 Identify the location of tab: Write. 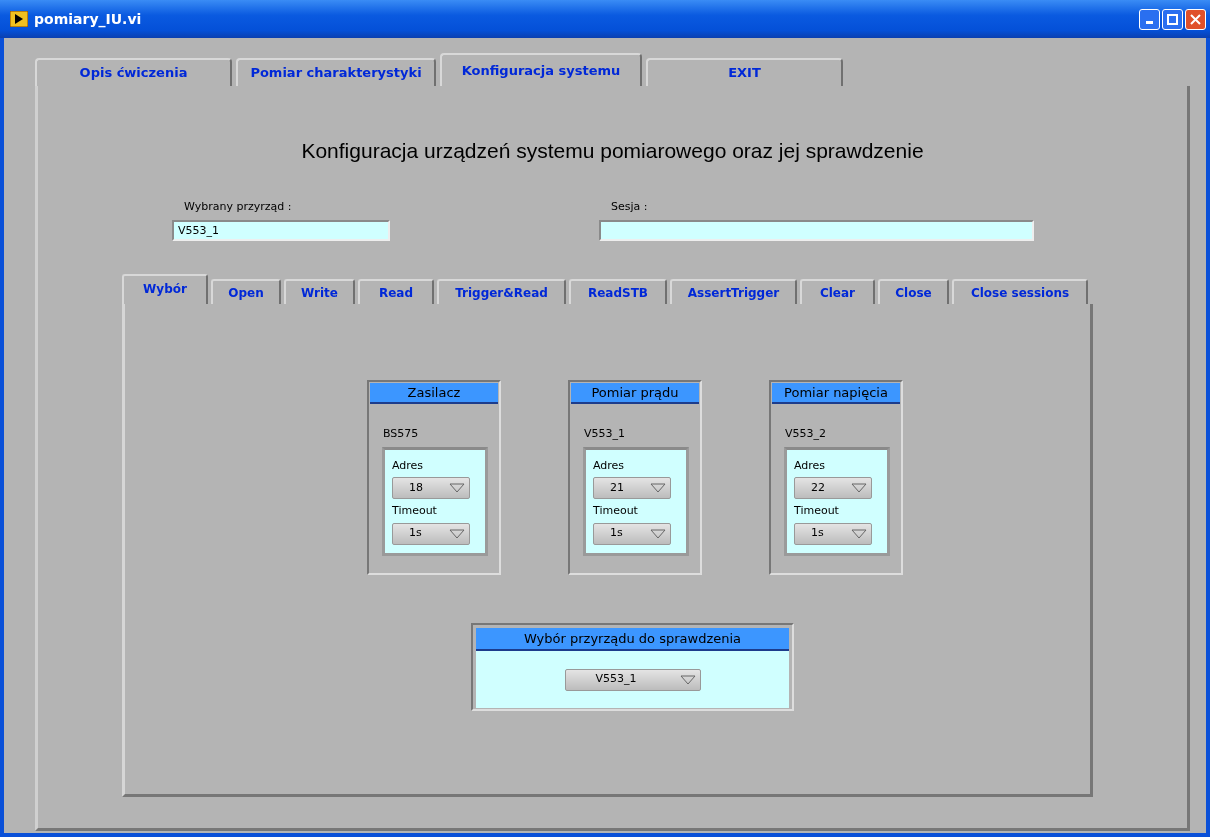
(319, 291).